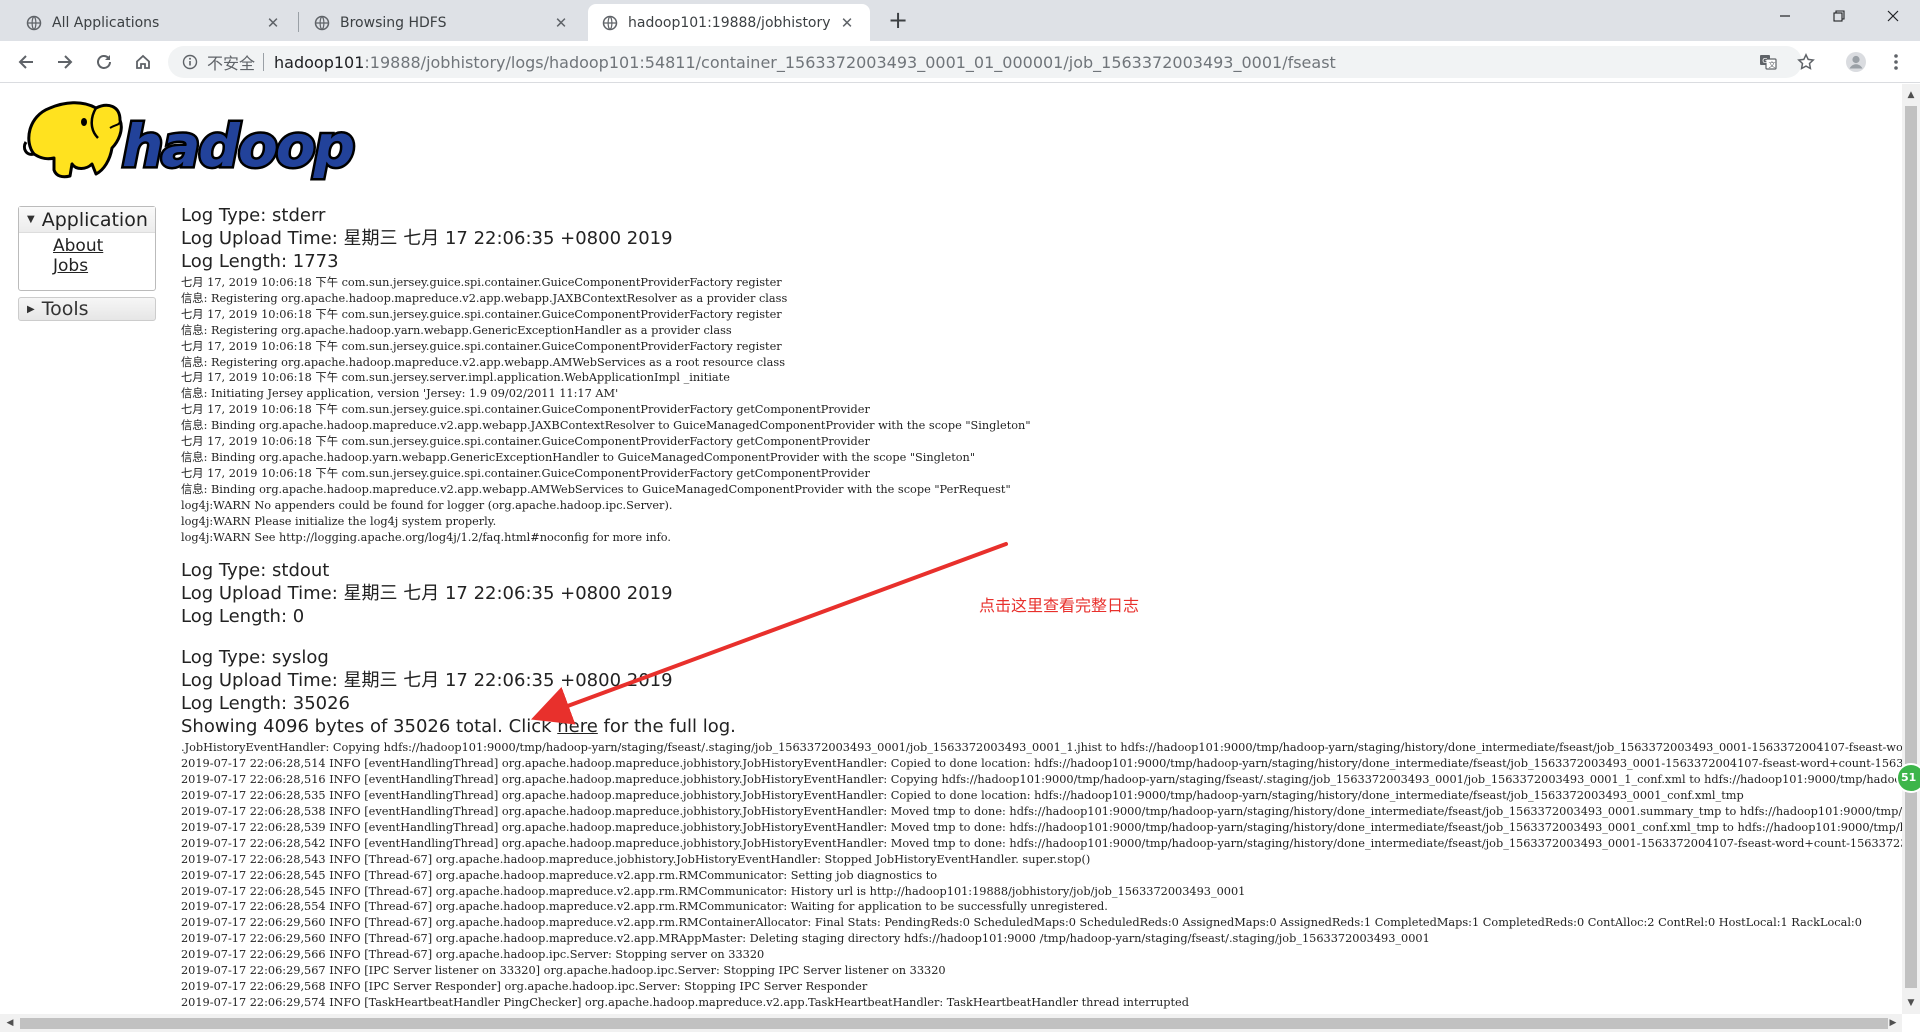  I want to click on vertical-scroll-thumb, so click(1911, 547).